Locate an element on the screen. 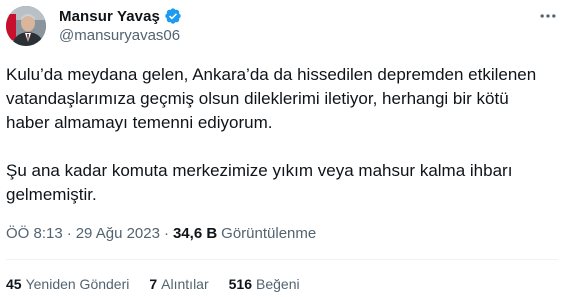 Image resolution: width=572 pixels, height=297 pixels. author-handle: @mansuryavas06 is located at coordinates (119, 35).